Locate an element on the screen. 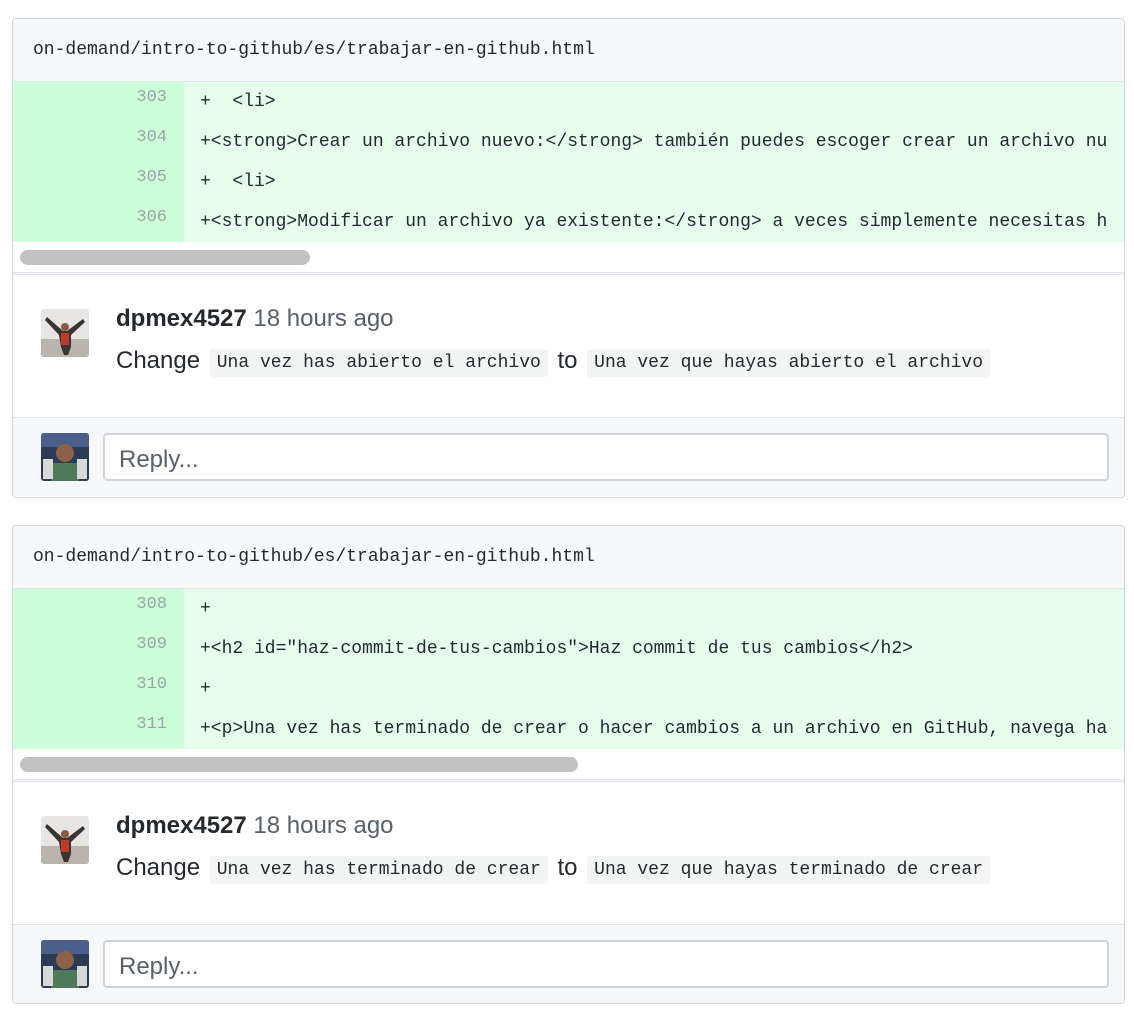 The width and height of the screenshot is (1134, 1010). inline-code-to: Una vez que hayas abierto el archivo is located at coordinates (789, 363).